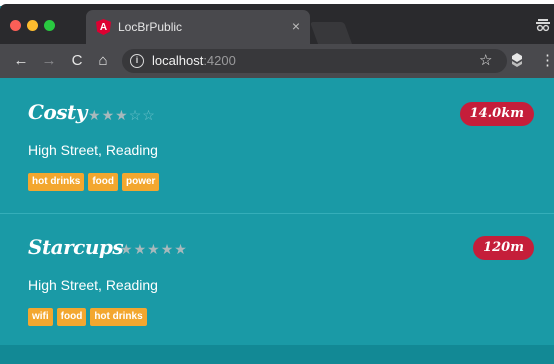  I want to click on facility-tag: power, so click(141, 182).